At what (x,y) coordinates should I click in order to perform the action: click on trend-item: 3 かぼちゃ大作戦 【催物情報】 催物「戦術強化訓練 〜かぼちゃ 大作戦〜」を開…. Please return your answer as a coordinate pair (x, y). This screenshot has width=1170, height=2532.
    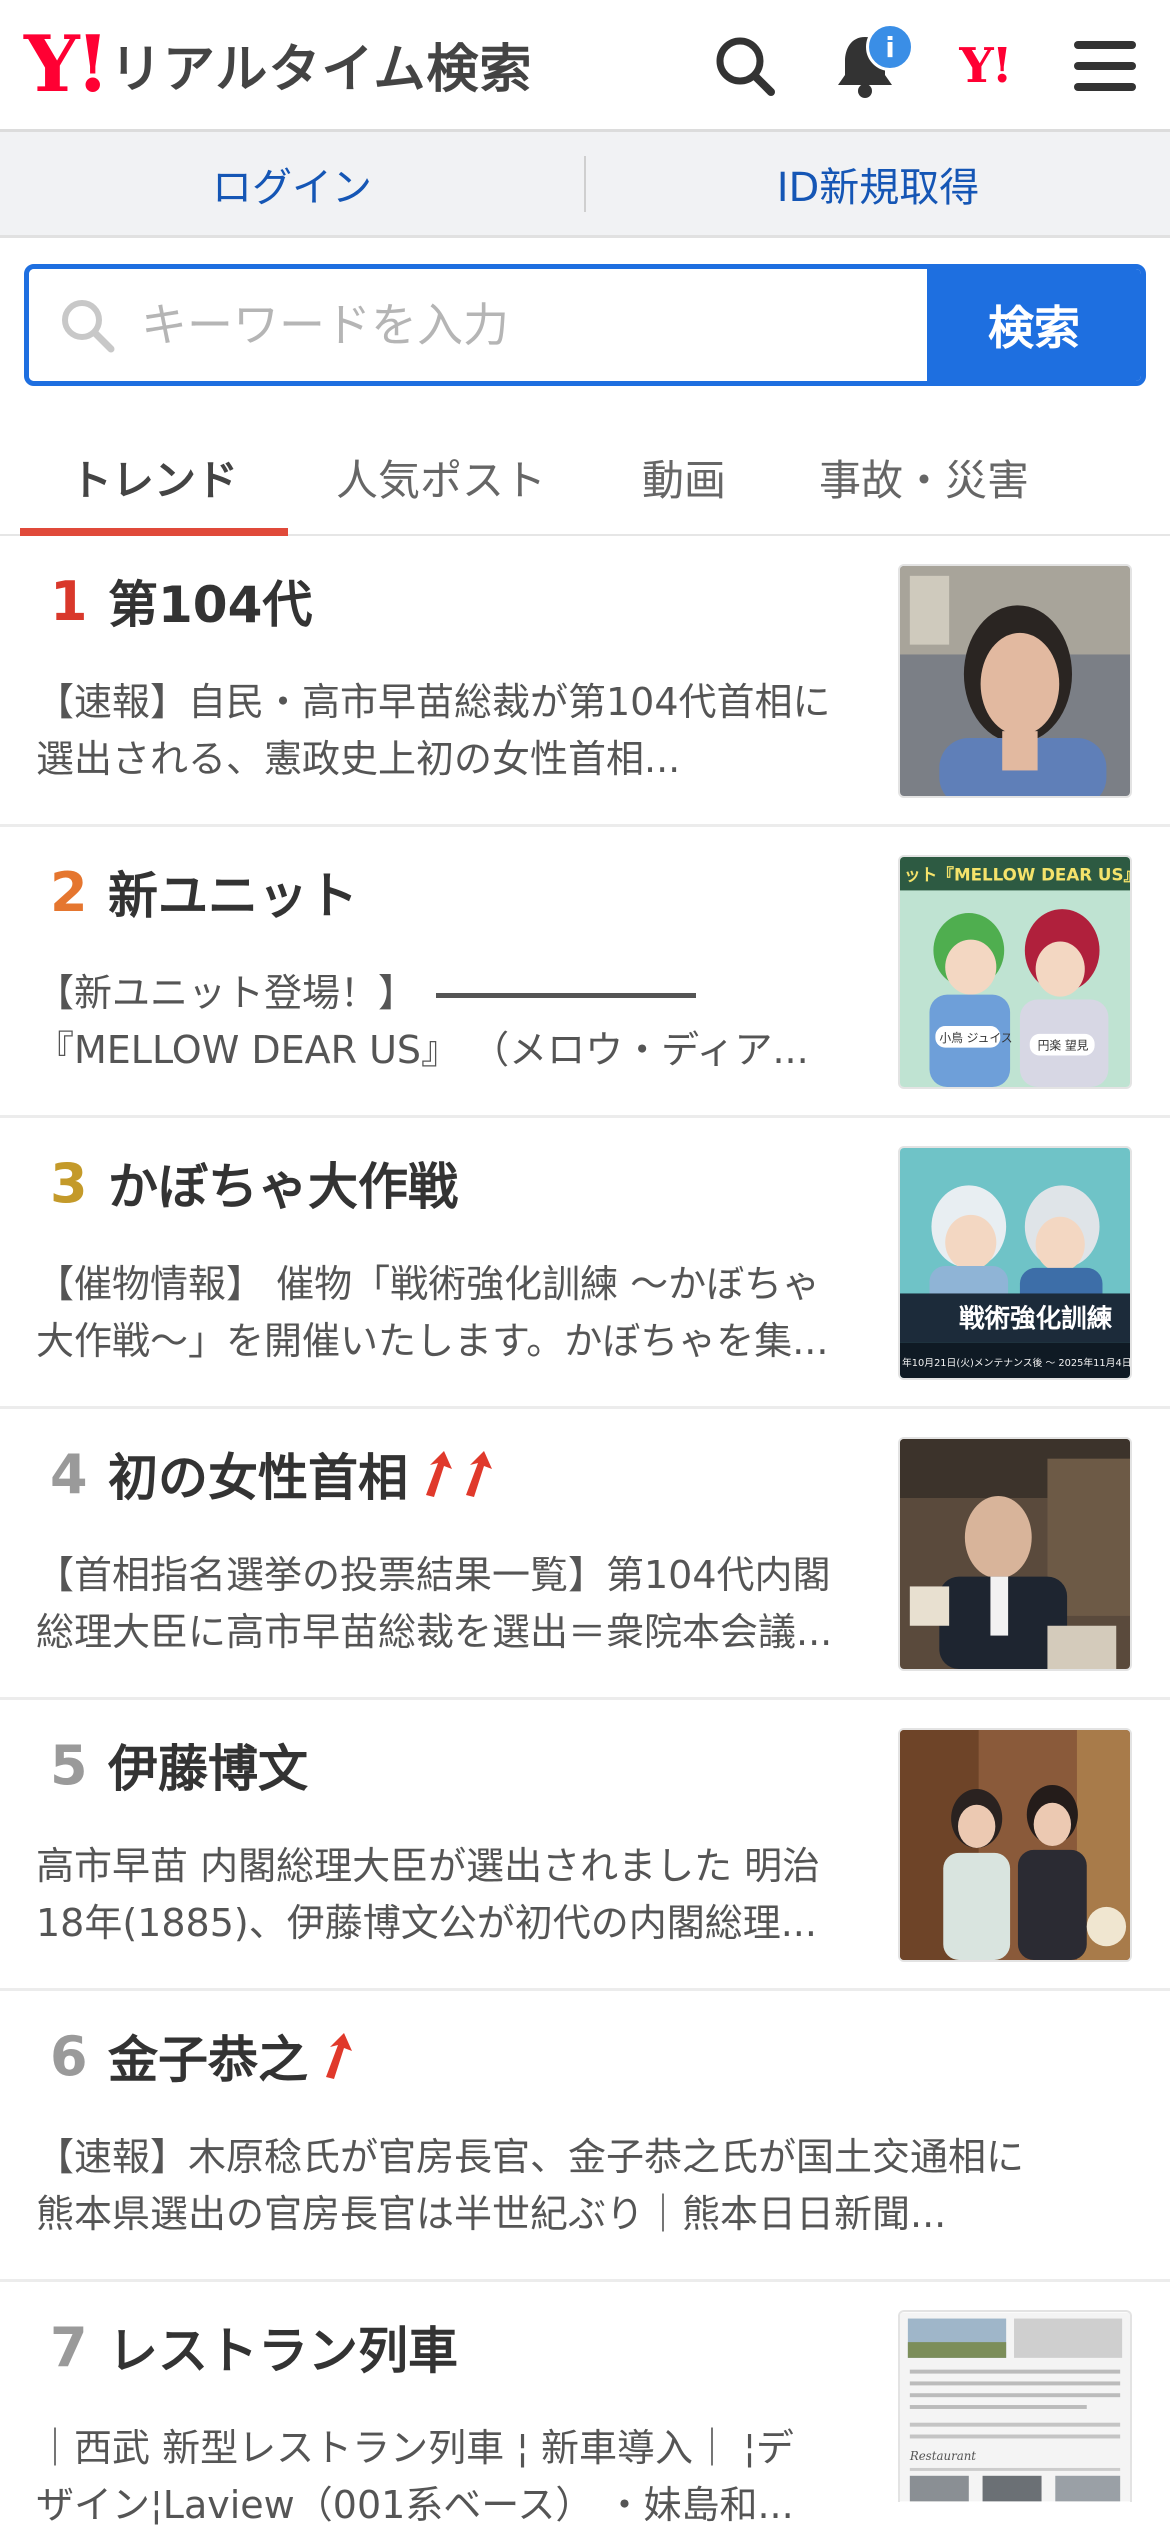
    Looking at the image, I should click on (585, 1263).